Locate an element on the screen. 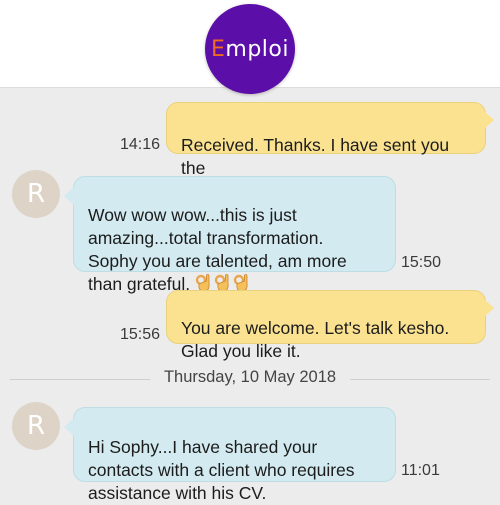  date-divider-right is located at coordinates (420, 379).